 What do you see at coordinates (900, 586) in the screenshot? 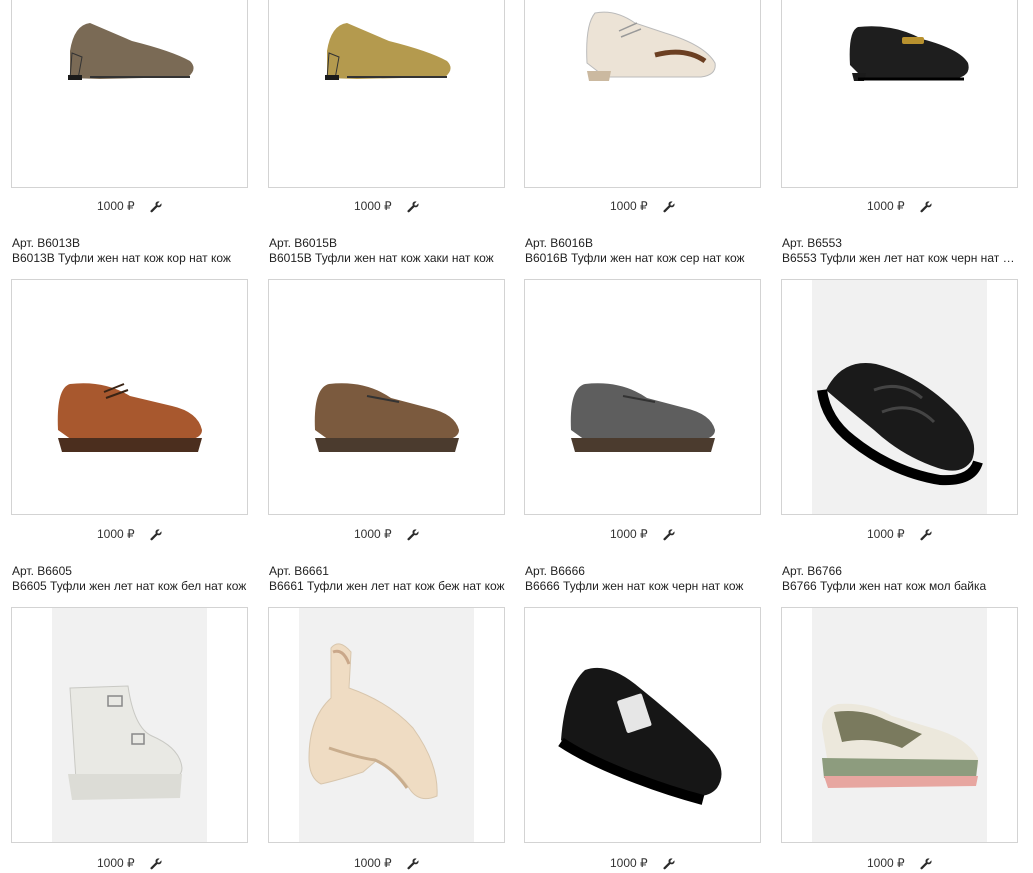
I see `product-title-link: B6766 Туфли жен нат кож мол байка` at bounding box center [900, 586].